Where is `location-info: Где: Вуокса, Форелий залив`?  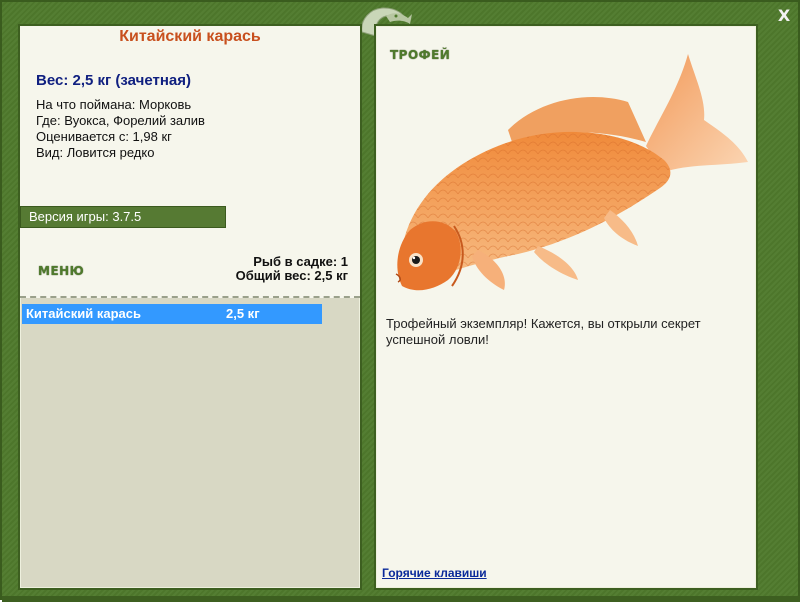 location-info: Где: Вуокса, Форелий залив is located at coordinates (120, 120).